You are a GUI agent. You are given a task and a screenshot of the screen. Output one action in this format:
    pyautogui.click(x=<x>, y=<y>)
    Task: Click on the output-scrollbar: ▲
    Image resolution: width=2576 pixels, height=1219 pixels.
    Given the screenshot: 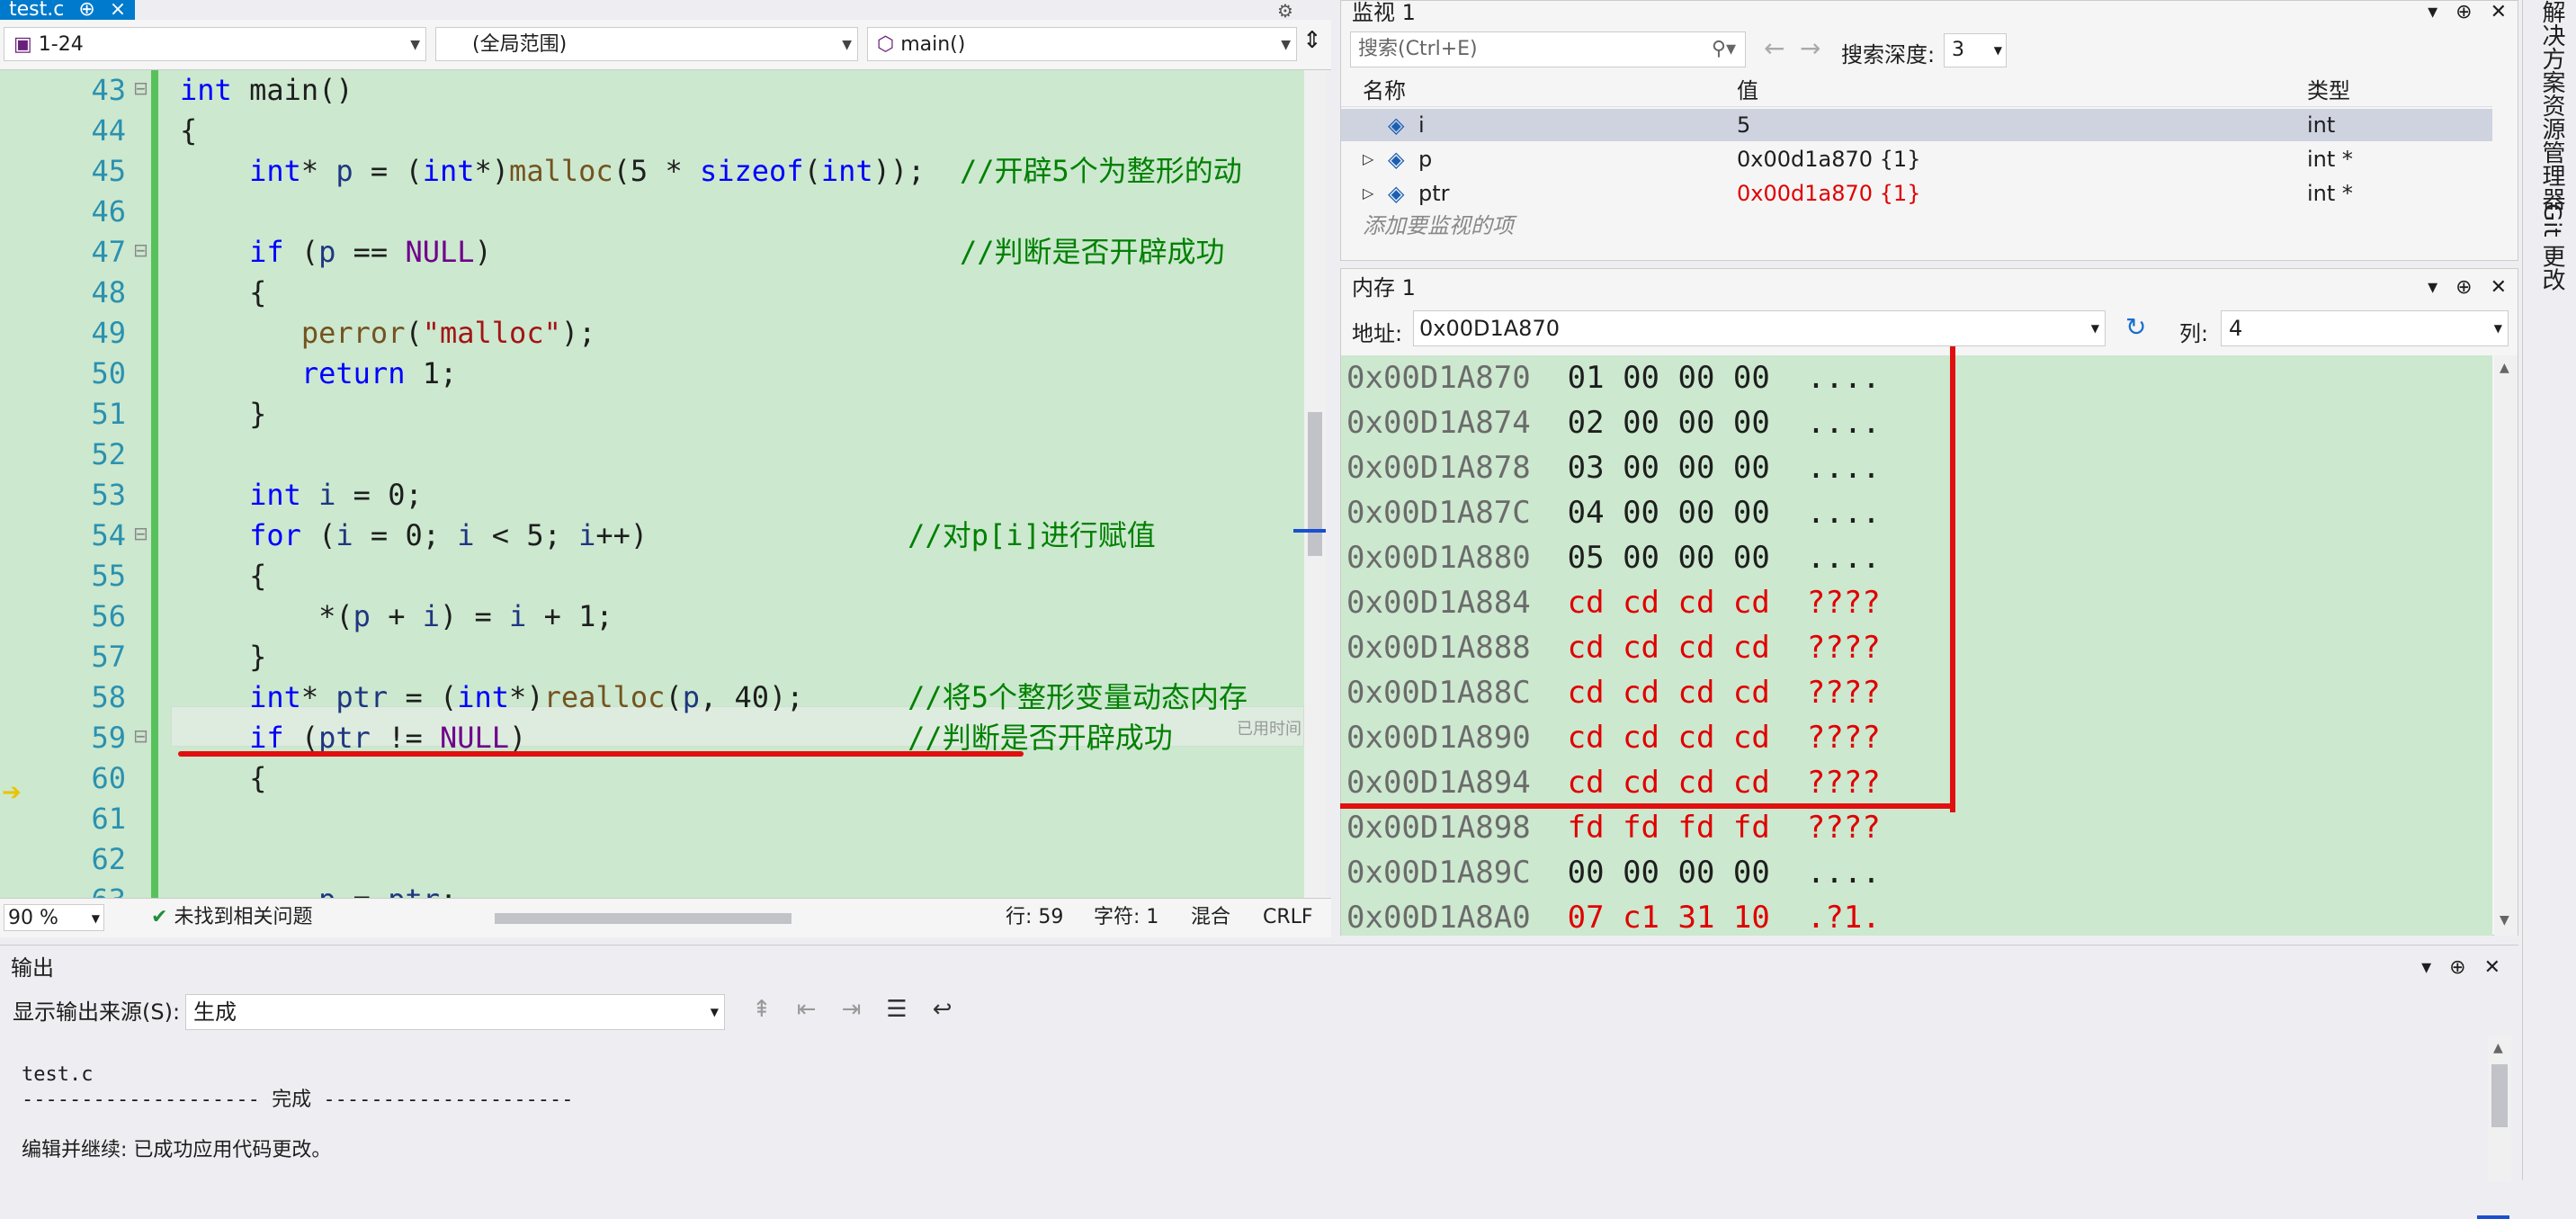 What is the action you would take?
    pyautogui.click(x=2494, y=1127)
    